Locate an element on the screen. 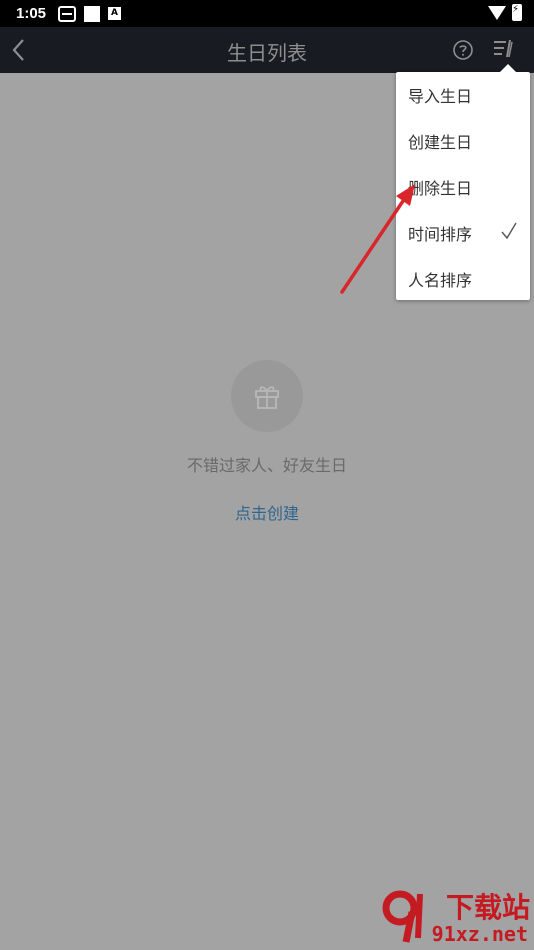 The image size is (534, 950). gift-icon is located at coordinates (267, 397).